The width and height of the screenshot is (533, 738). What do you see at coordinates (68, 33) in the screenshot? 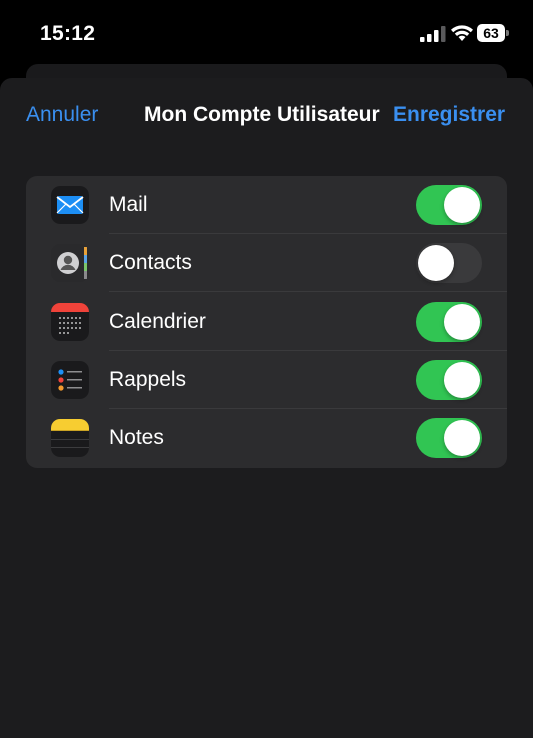
I see `status-time: 15:12` at bounding box center [68, 33].